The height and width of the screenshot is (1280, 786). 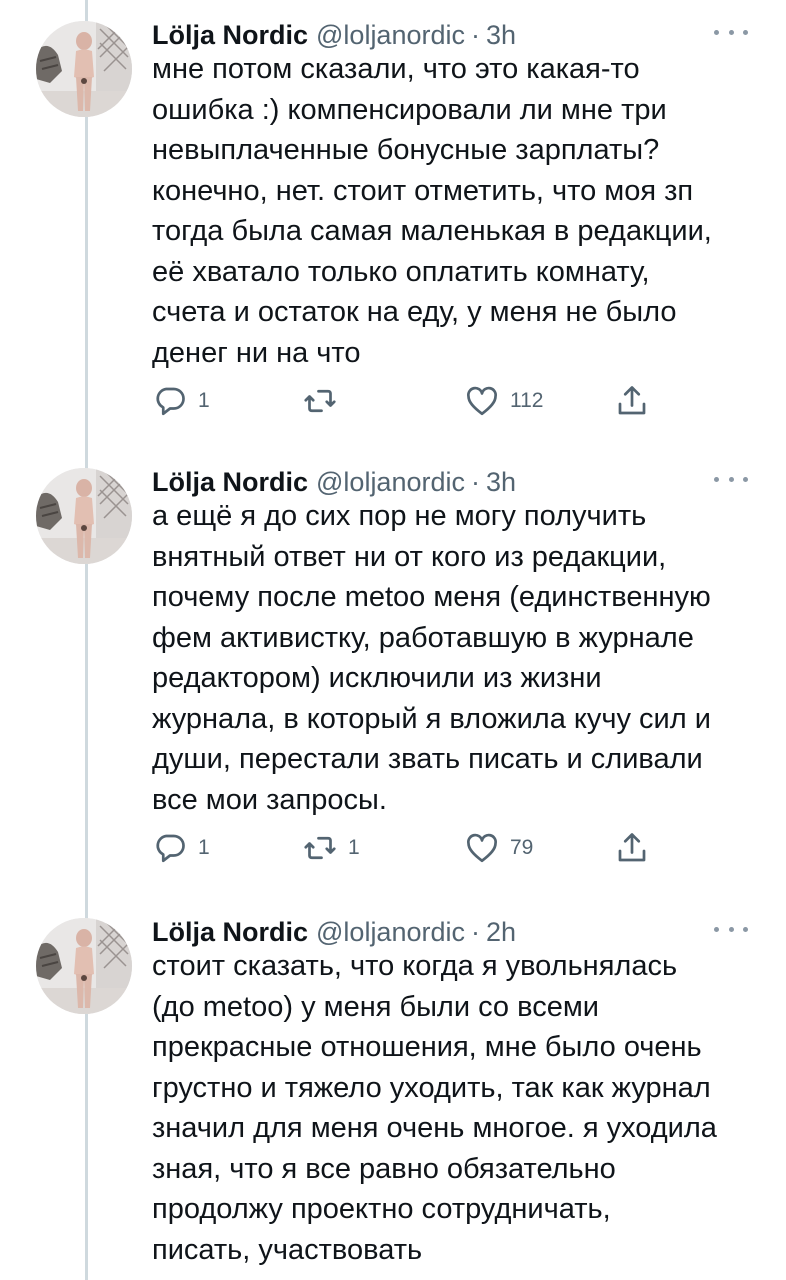 What do you see at coordinates (522, 847) in the screenshot?
I see `like-count: 79` at bounding box center [522, 847].